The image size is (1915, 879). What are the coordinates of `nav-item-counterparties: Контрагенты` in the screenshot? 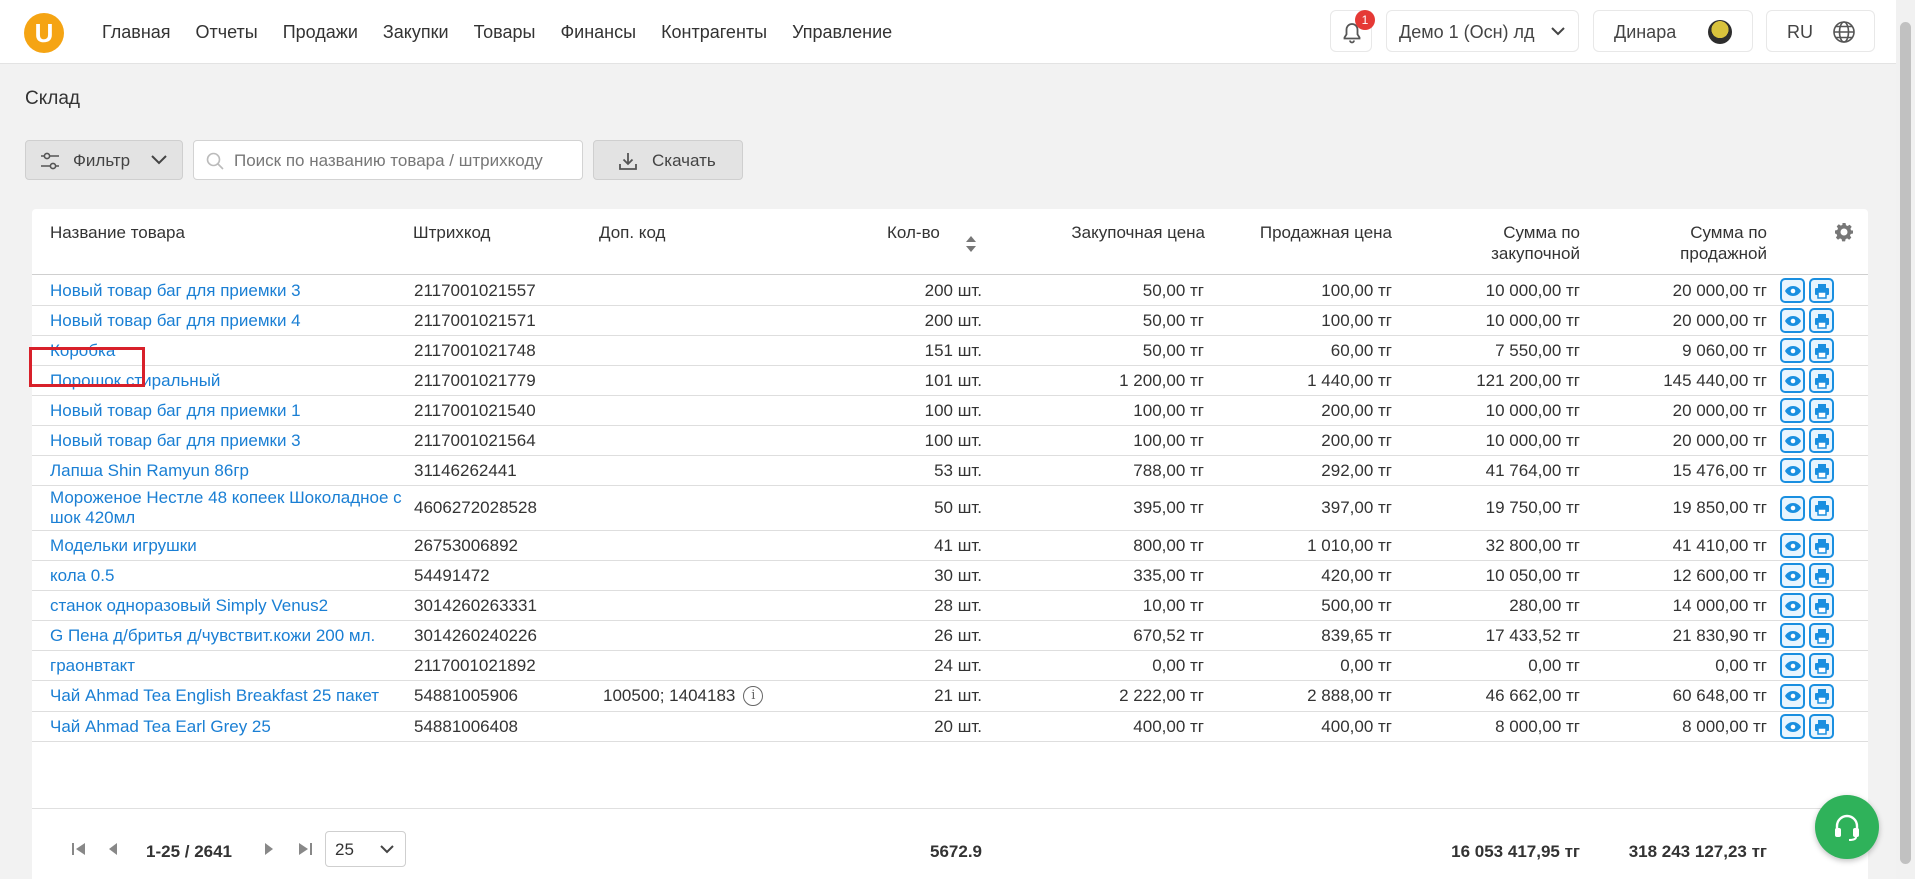 It's located at (714, 32).